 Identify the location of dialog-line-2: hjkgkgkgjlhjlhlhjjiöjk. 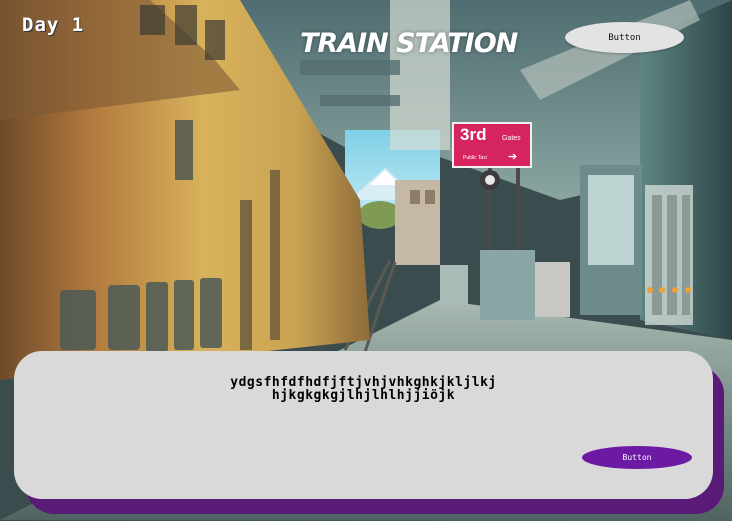
(363, 395).